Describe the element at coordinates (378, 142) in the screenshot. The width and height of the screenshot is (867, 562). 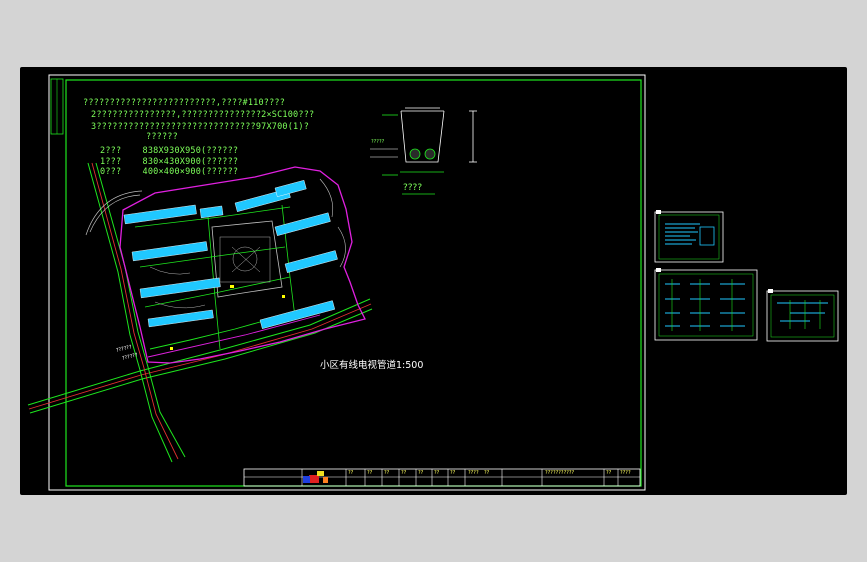
I see `detail-label-left: ?????` at that location.